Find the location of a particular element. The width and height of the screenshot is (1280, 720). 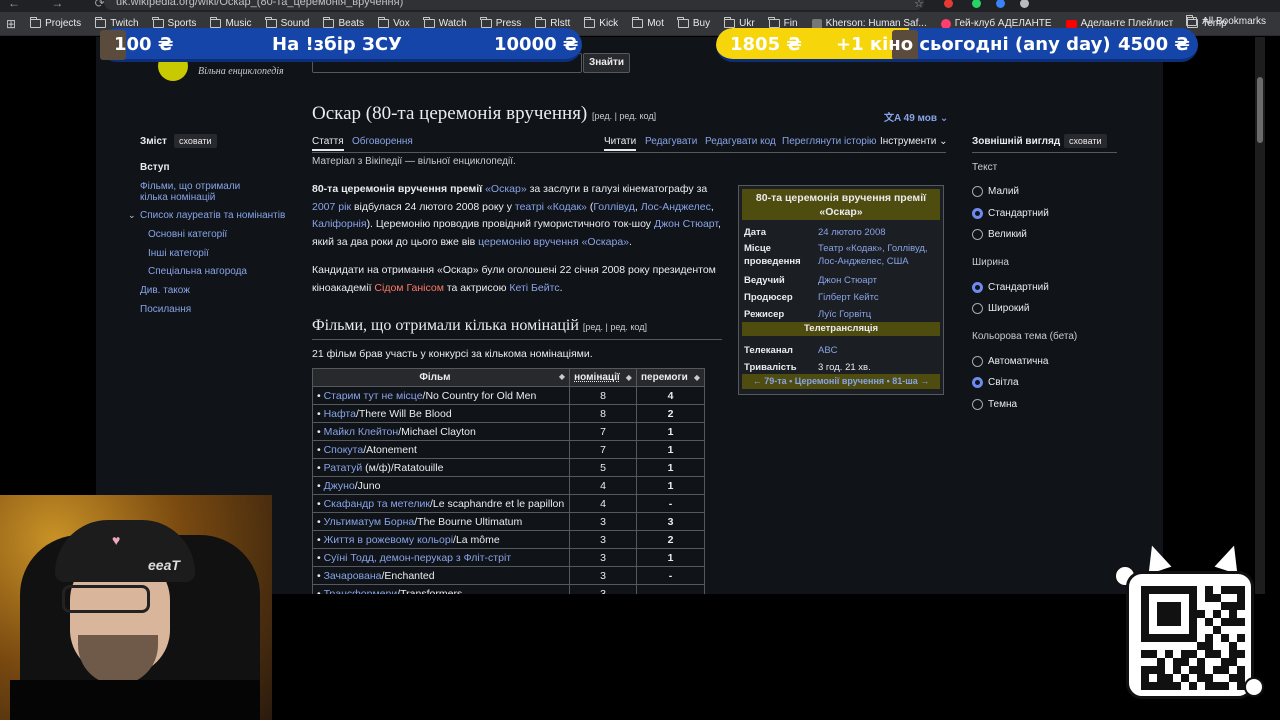

tools-menu: Інструменти ⌄ is located at coordinates (914, 141).